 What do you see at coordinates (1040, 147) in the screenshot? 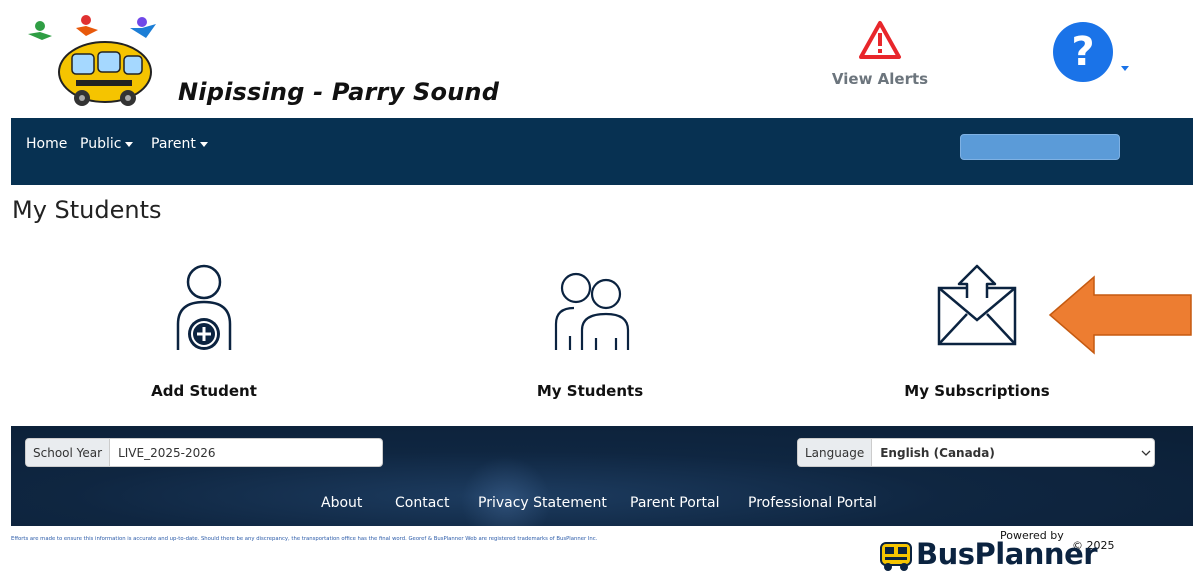
I see `user-account-menu` at bounding box center [1040, 147].